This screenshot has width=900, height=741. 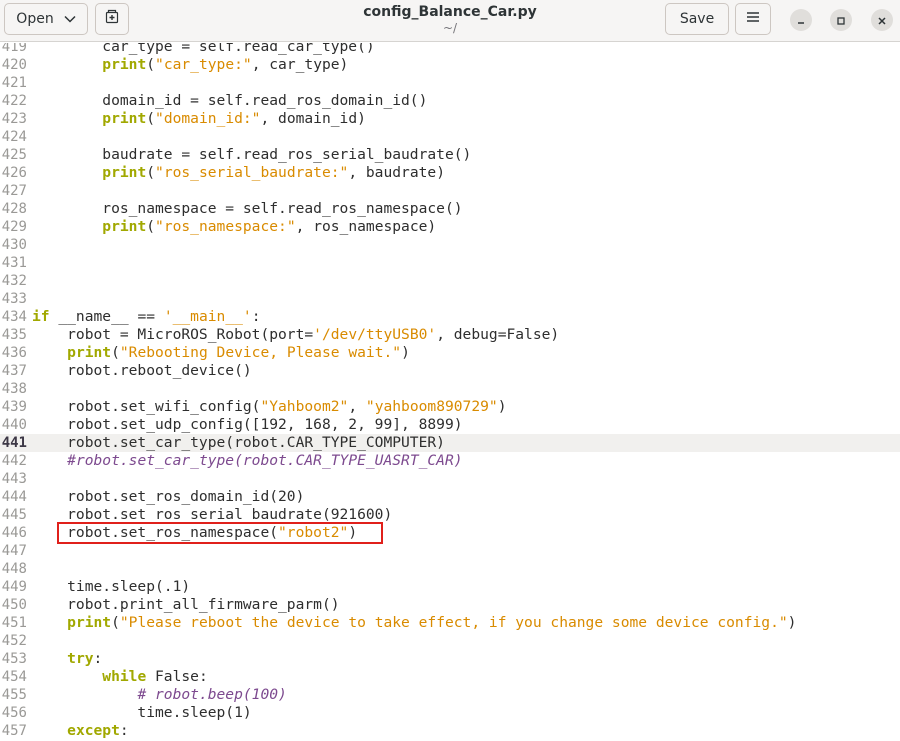 I want to click on code-text: robot.set_ros_namespace("robot2"), so click(x=194, y=533).